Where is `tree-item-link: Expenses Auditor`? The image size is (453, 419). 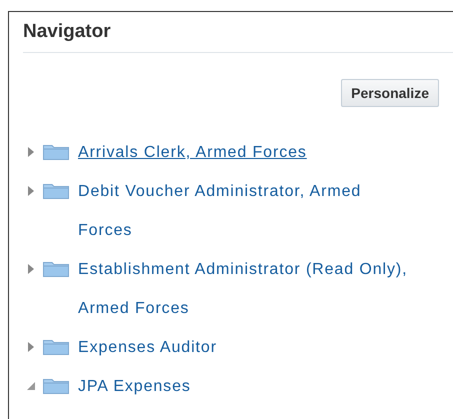
tree-item-link: Expenses Auditor is located at coordinates (147, 347).